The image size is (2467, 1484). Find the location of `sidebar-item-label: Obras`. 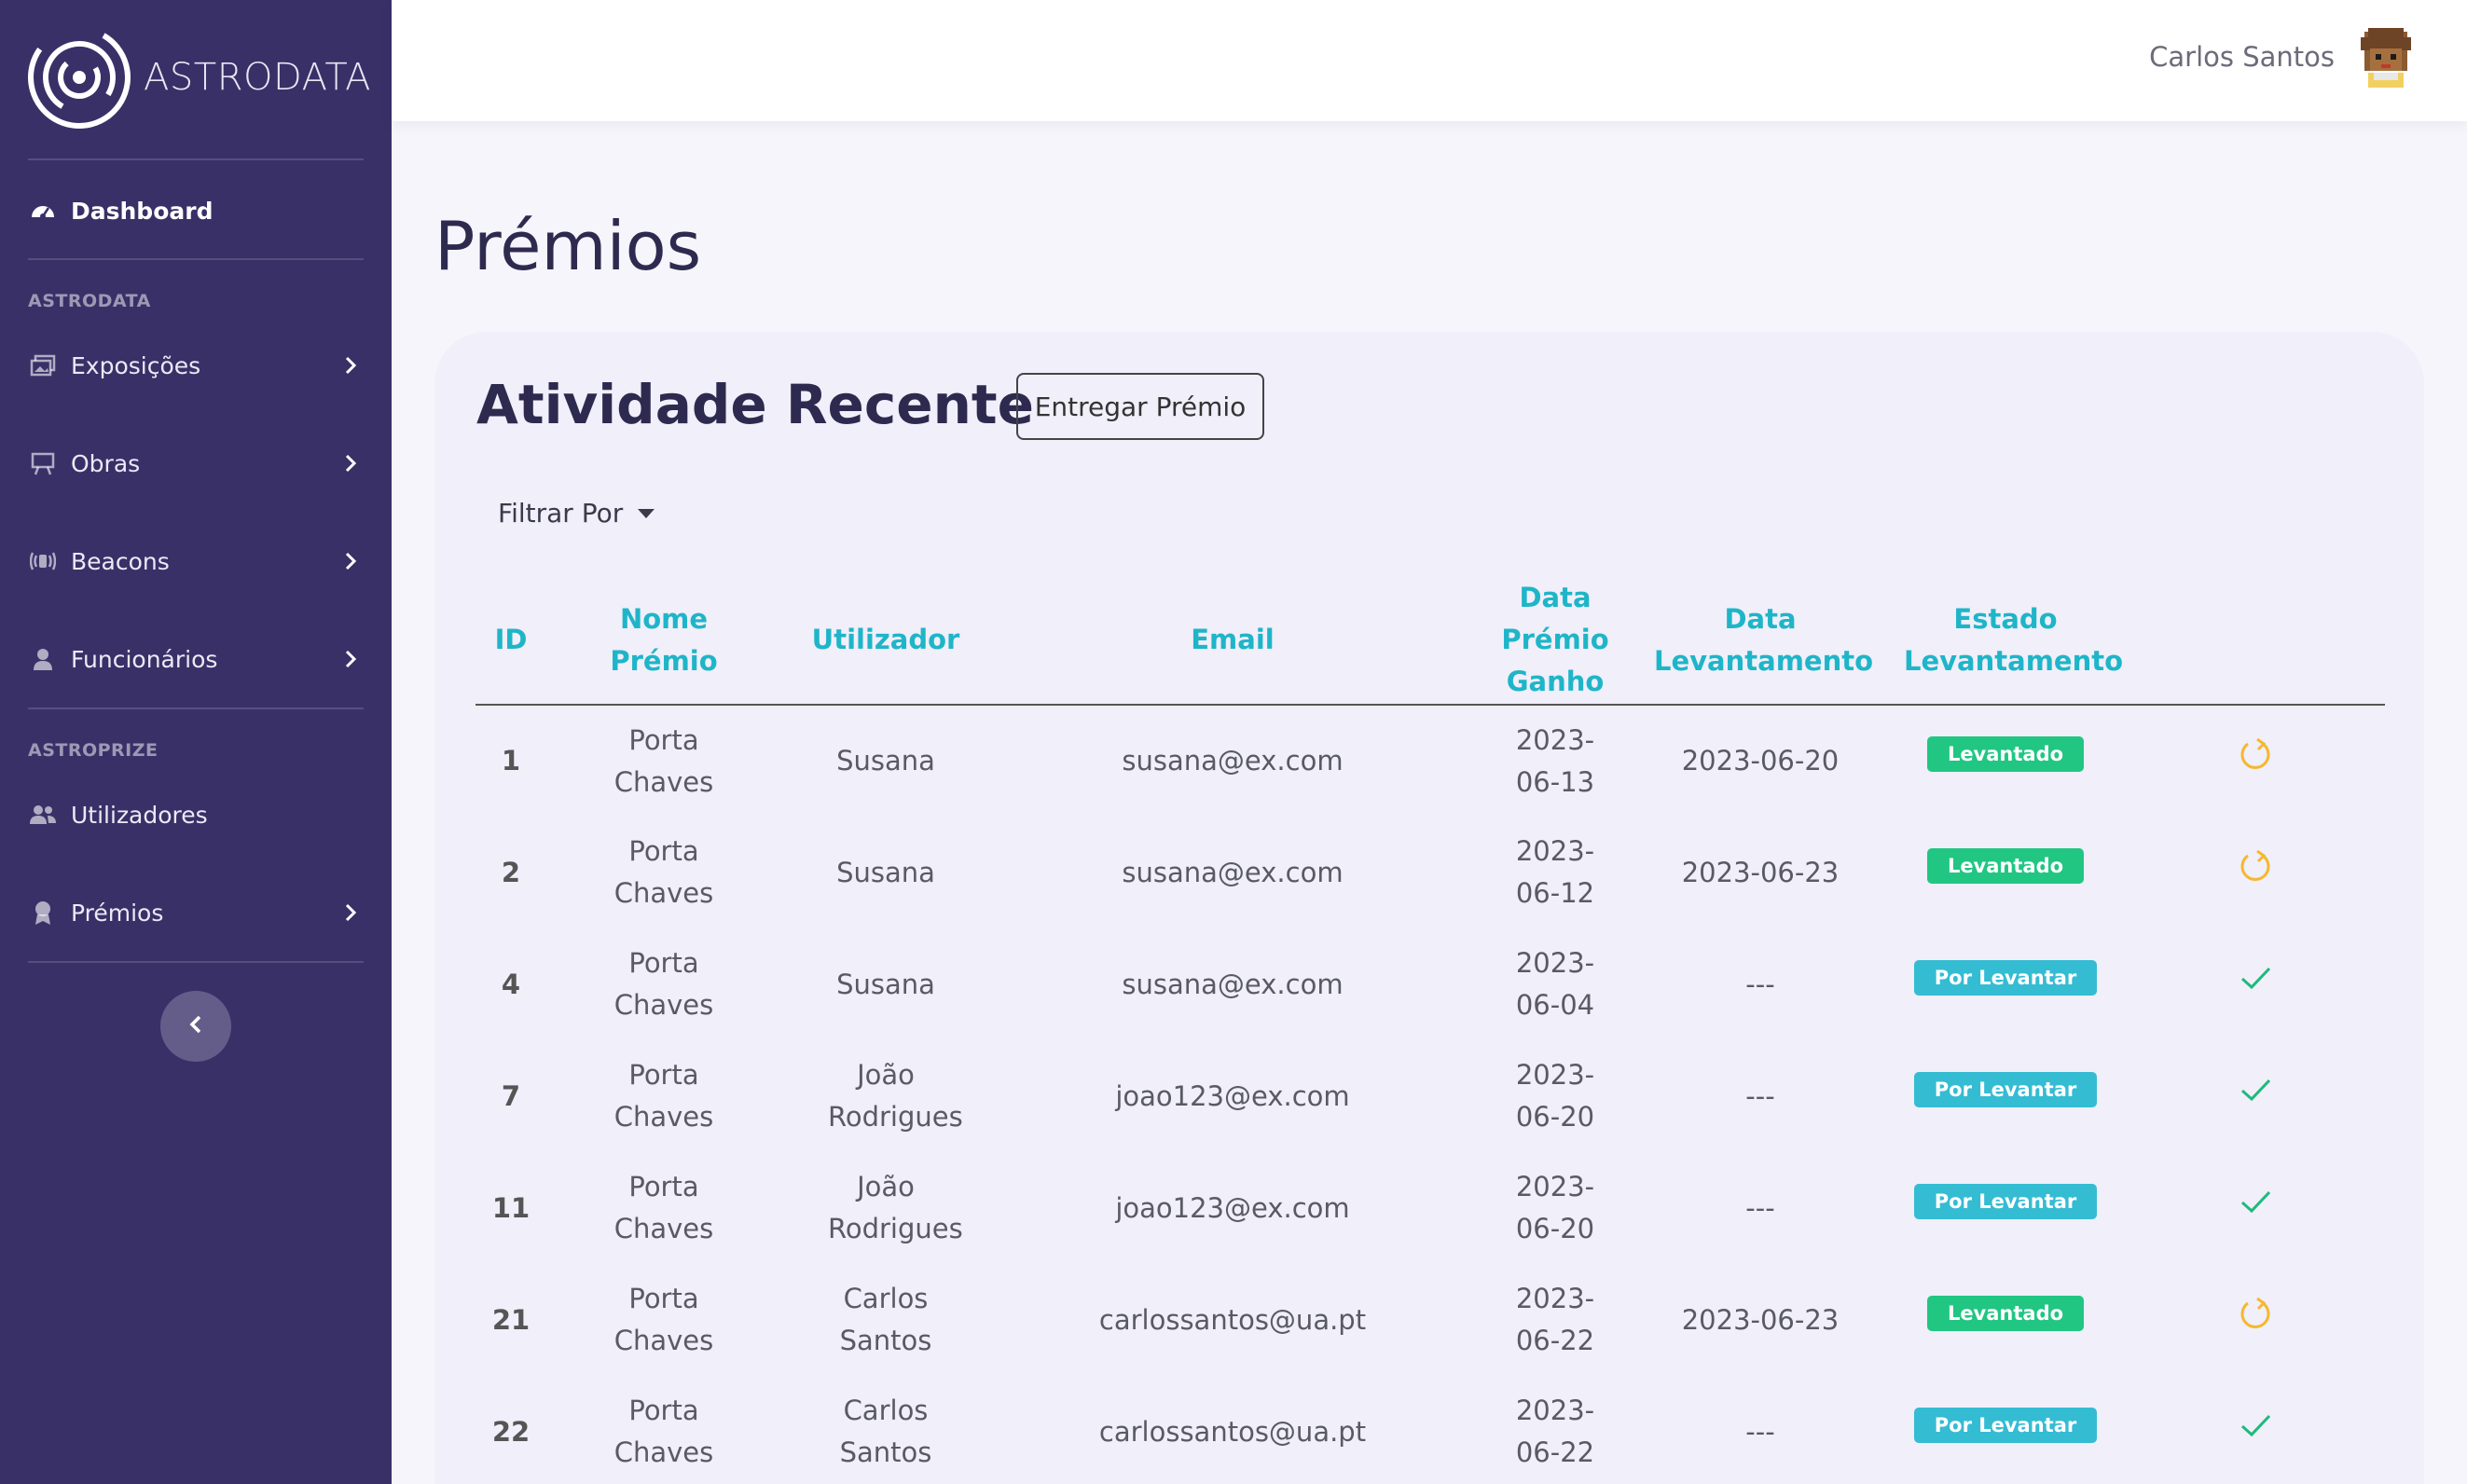

sidebar-item-label: Obras is located at coordinates (106, 463).